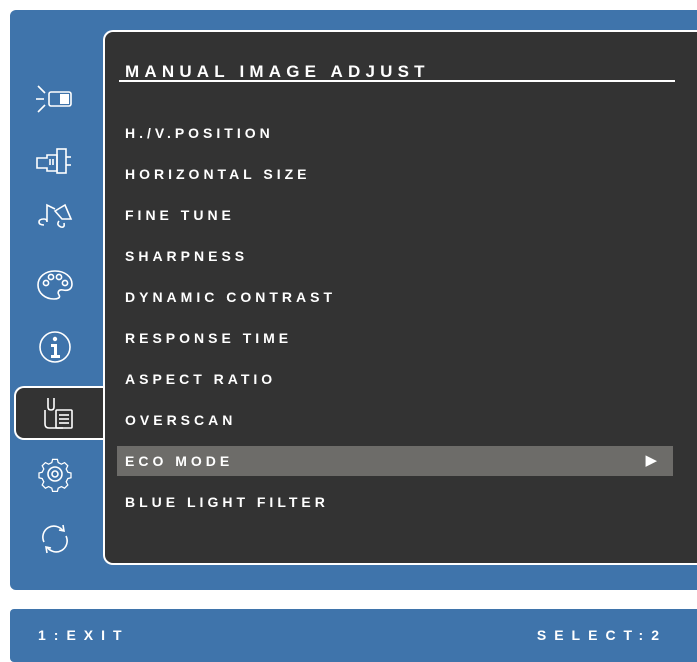  What do you see at coordinates (187, 256) in the screenshot?
I see `menu-item-label: SHARPNESS` at bounding box center [187, 256].